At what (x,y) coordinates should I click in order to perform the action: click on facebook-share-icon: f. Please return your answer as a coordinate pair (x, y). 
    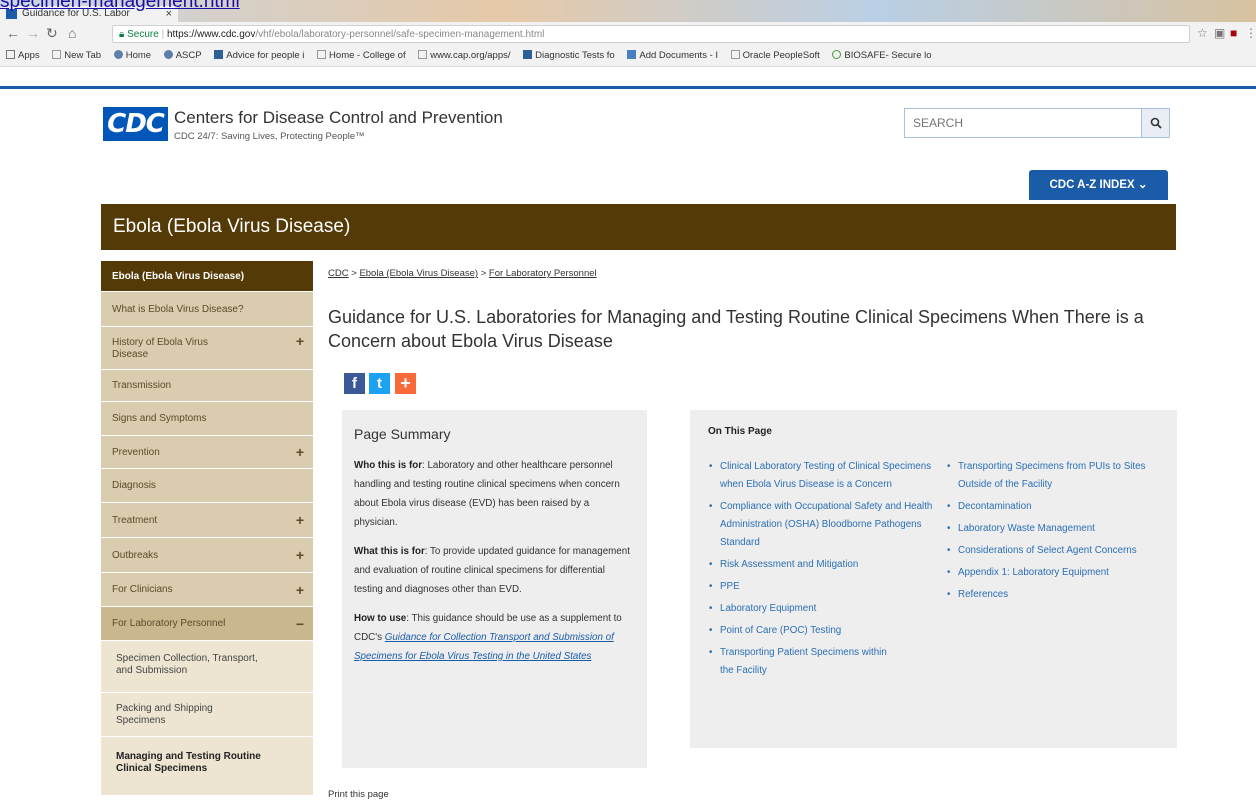
    Looking at the image, I should click on (354, 383).